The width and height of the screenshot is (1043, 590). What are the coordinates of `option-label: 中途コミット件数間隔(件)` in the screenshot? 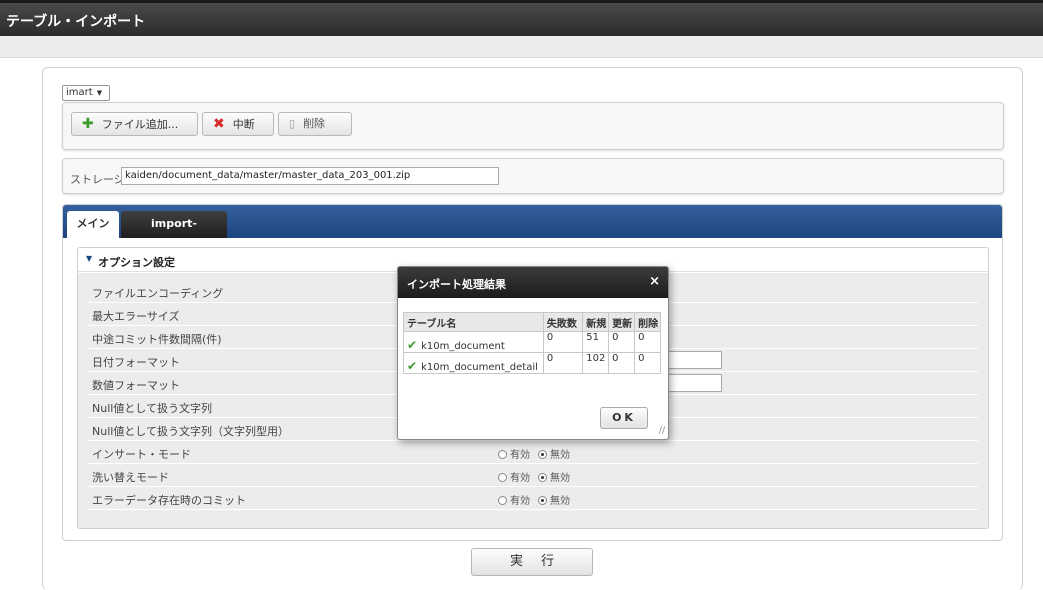 It's located at (157, 339).